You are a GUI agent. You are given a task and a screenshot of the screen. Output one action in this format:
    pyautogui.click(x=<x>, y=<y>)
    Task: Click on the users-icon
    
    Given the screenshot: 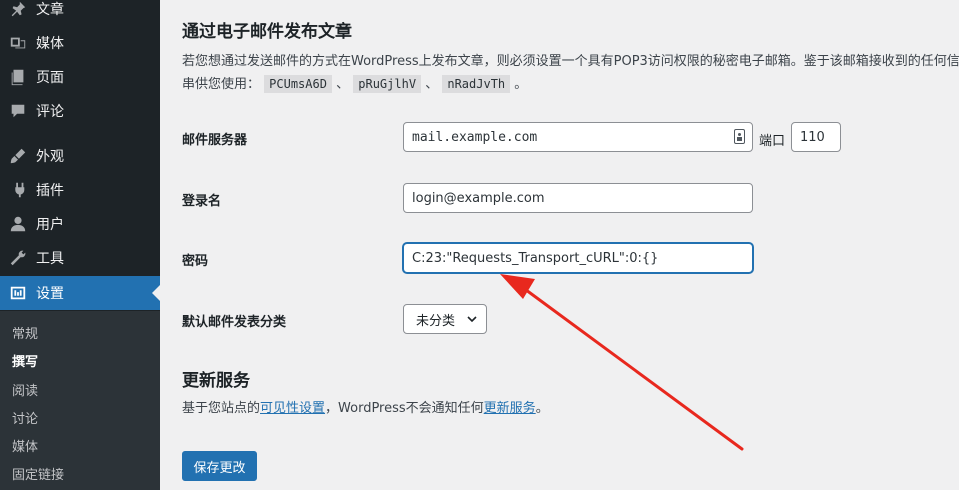 What is the action you would take?
    pyautogui.click(x=18, y=224)
    